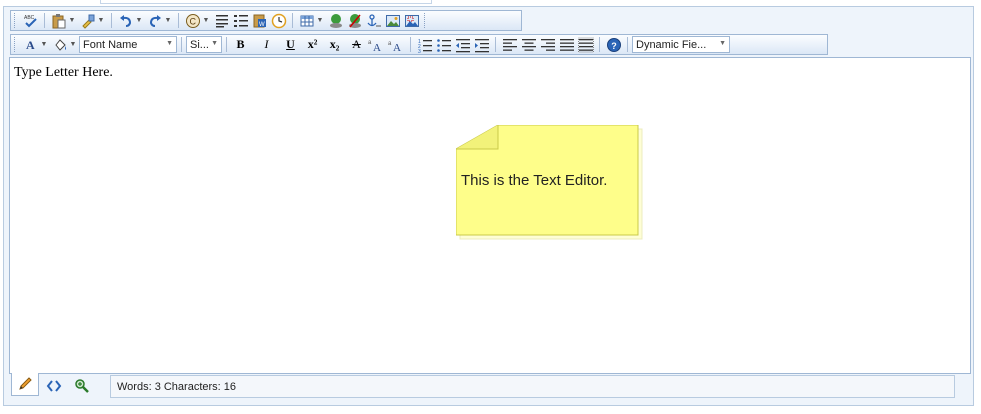 This screenshot has width=981, height=414. What do you see at coordinates (373, 20) in the screenshot?
I see `insert-anchor-icon` at bounding box center [373, 20].